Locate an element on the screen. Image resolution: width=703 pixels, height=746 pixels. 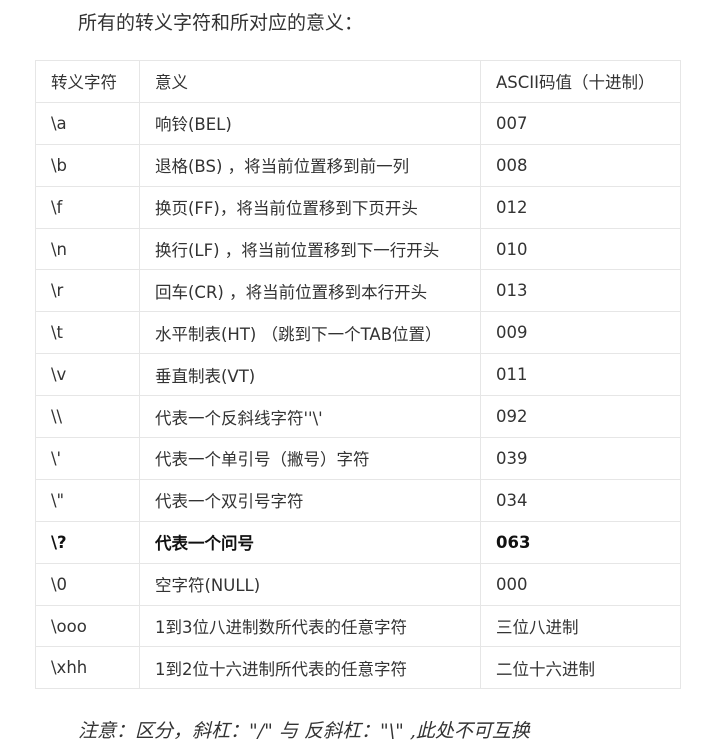
ascii-value-cell: 011 is located at coordinates (580, 375).